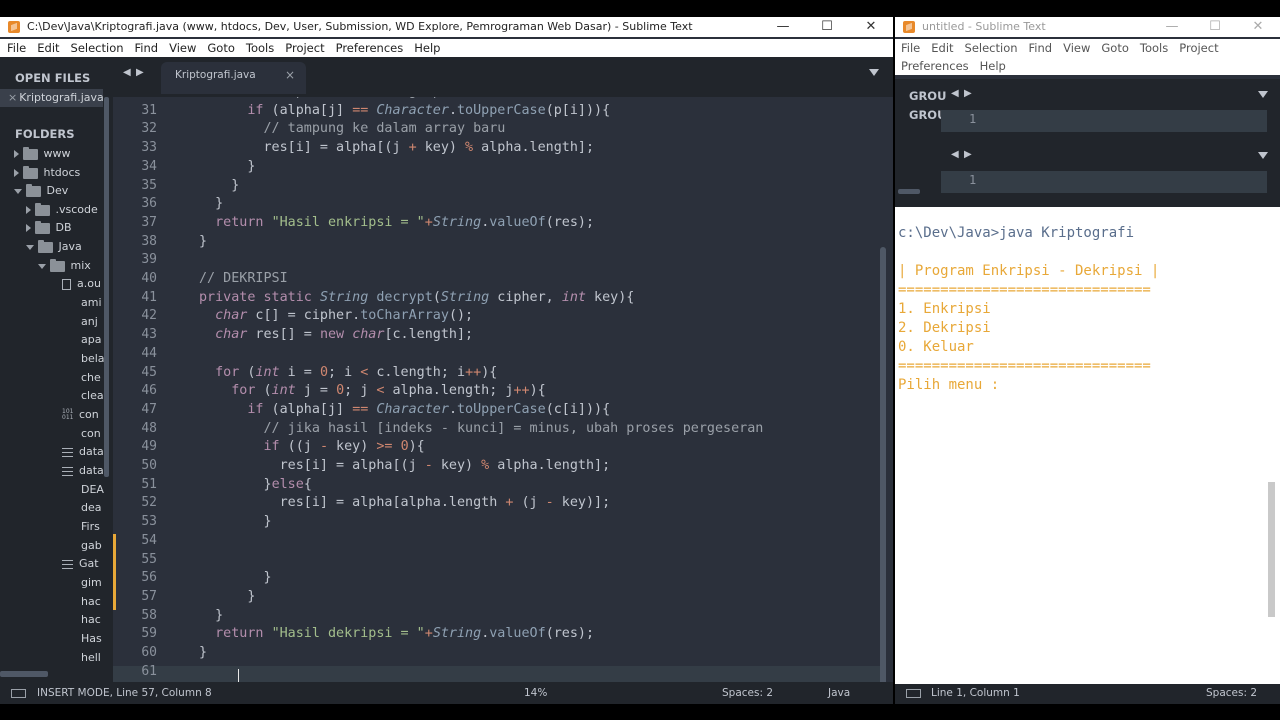 This screenshot has width=1280, height=720. I want to click on line-number: 38, so click(149, 241).